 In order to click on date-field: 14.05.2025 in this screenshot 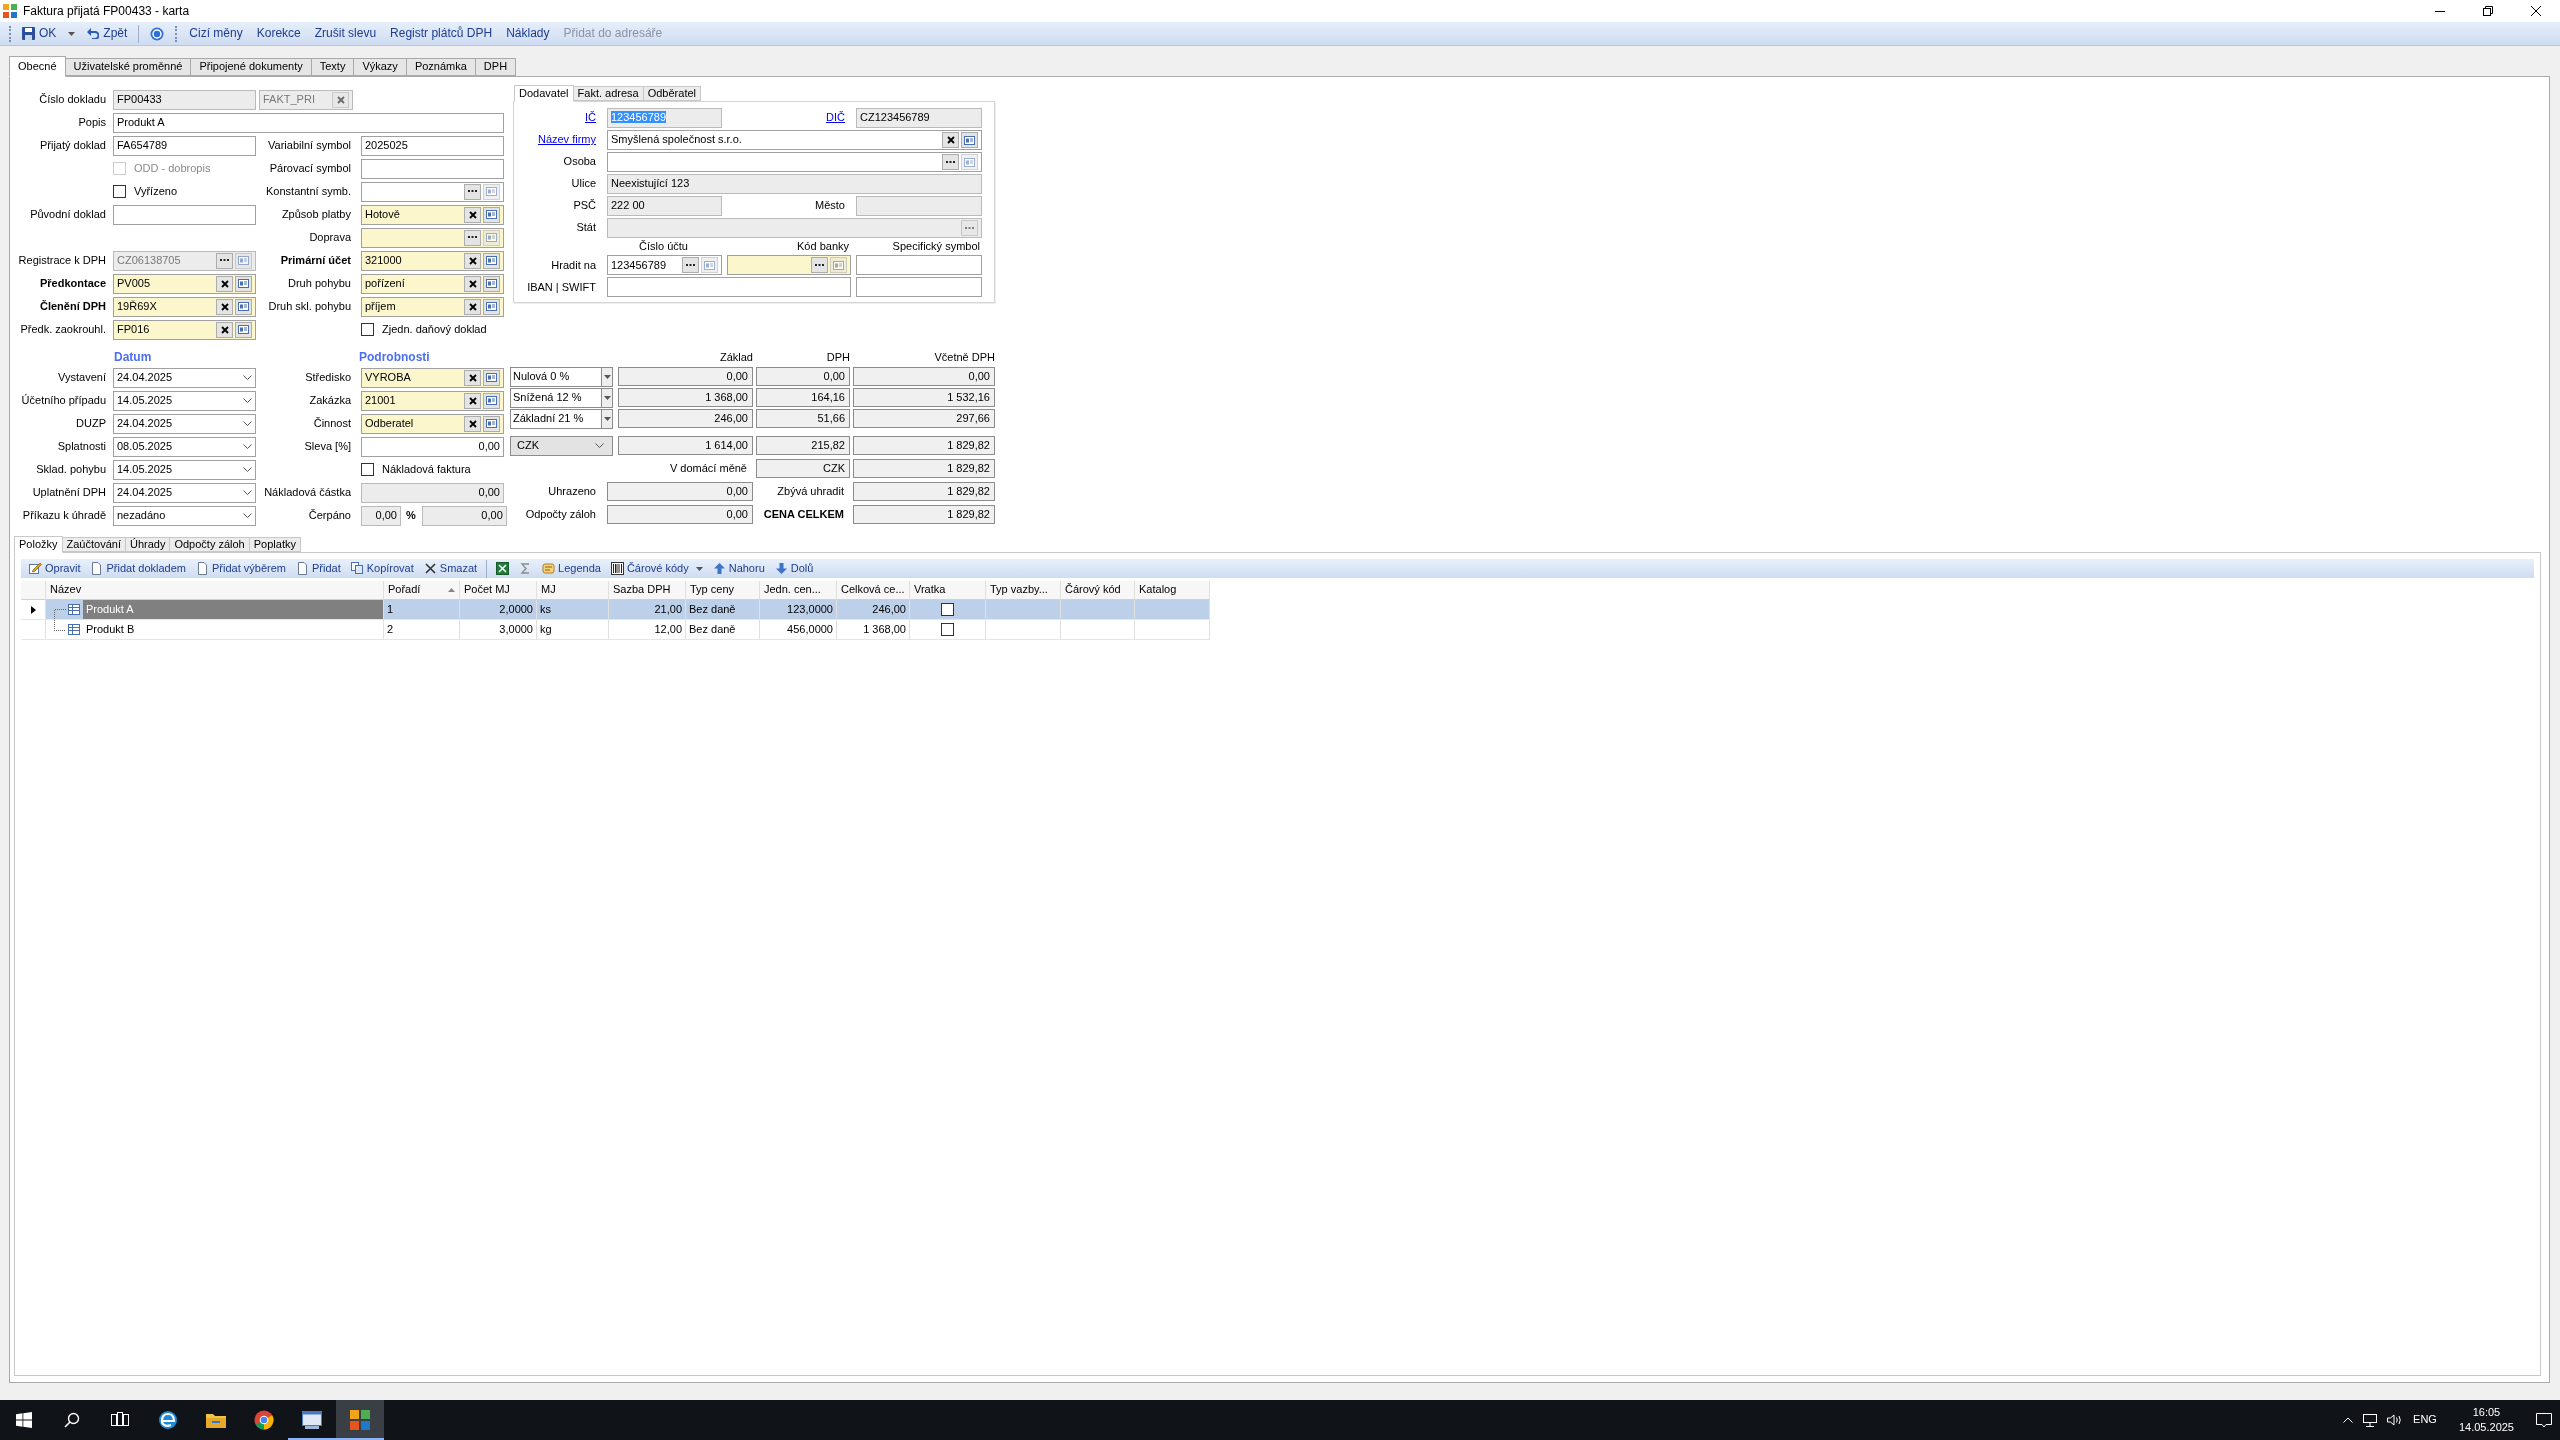, I will do `click(184, 469)`.